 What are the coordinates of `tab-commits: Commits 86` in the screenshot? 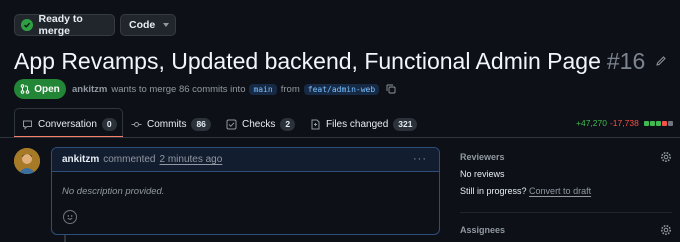 It's located at (171, 124).